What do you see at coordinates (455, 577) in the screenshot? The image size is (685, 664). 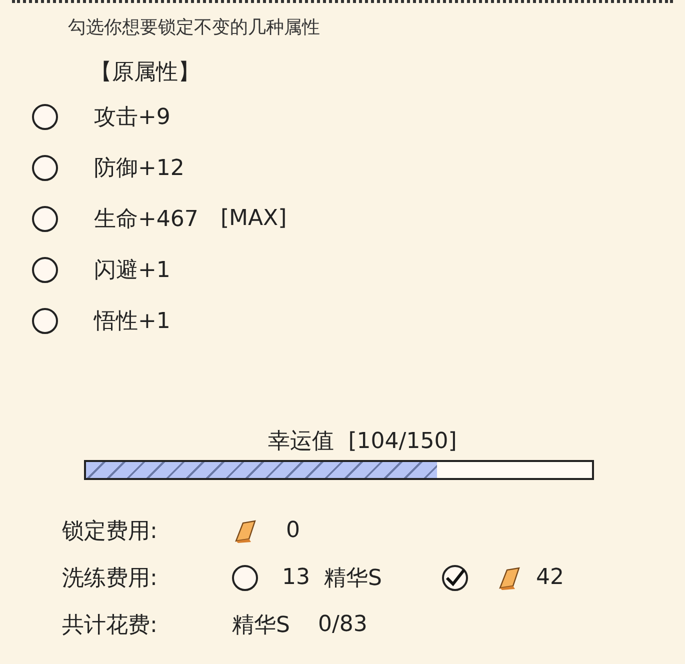 I see `checked-radio` at bounding box center [455, 577].